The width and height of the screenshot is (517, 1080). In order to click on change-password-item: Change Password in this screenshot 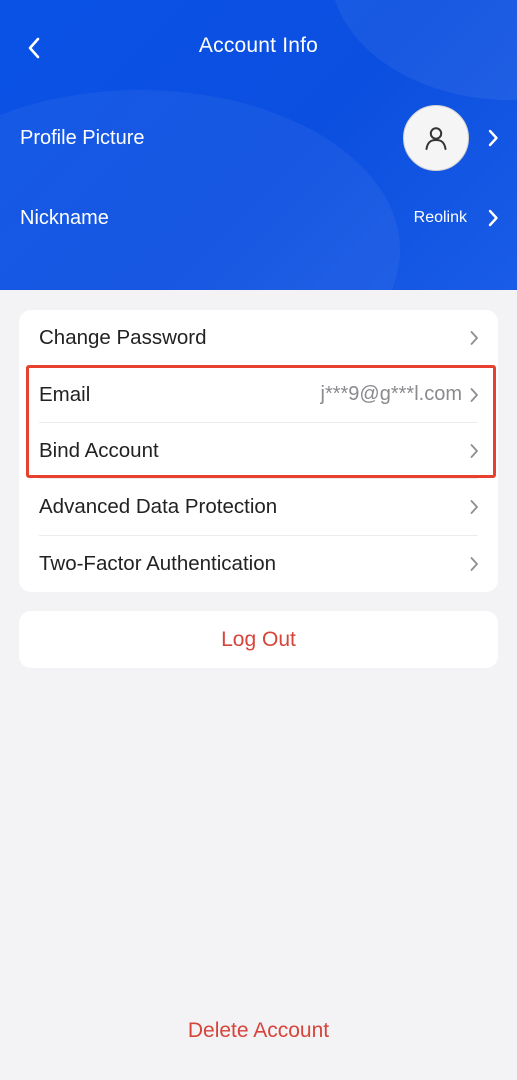, I will do `click(258, 338)`.